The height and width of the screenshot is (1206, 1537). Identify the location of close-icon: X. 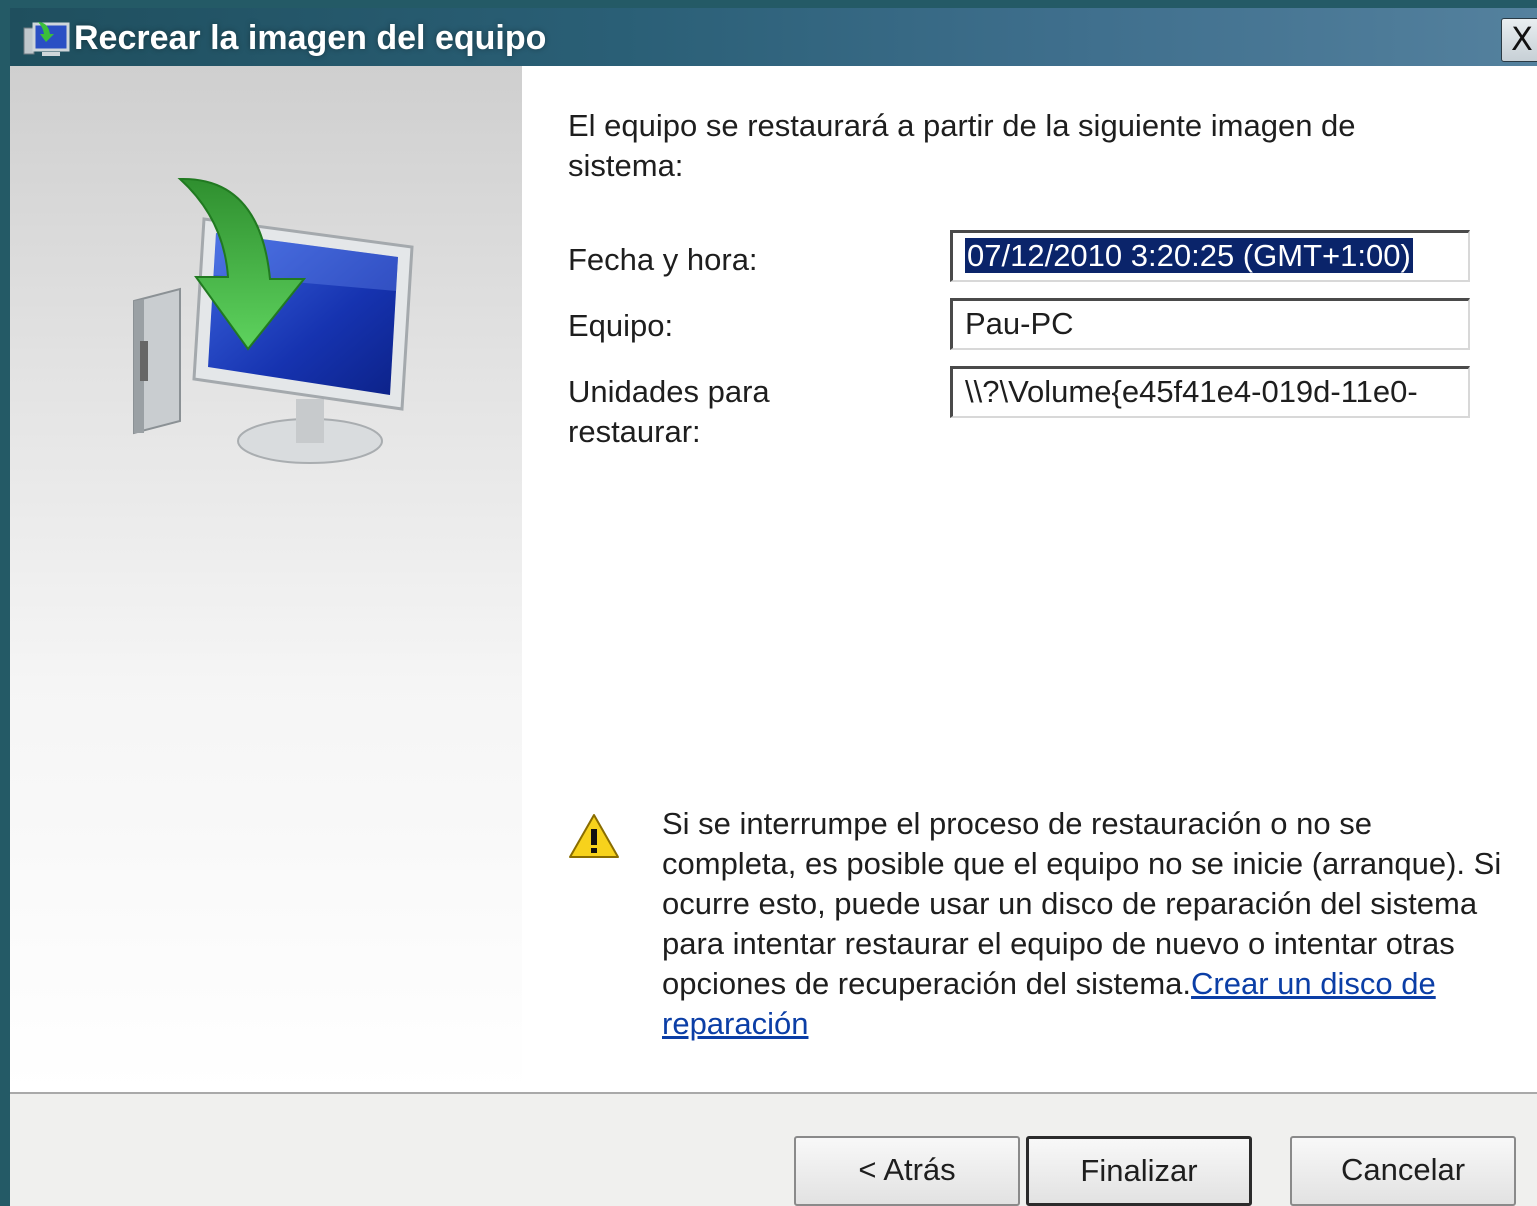
(1522, 39).